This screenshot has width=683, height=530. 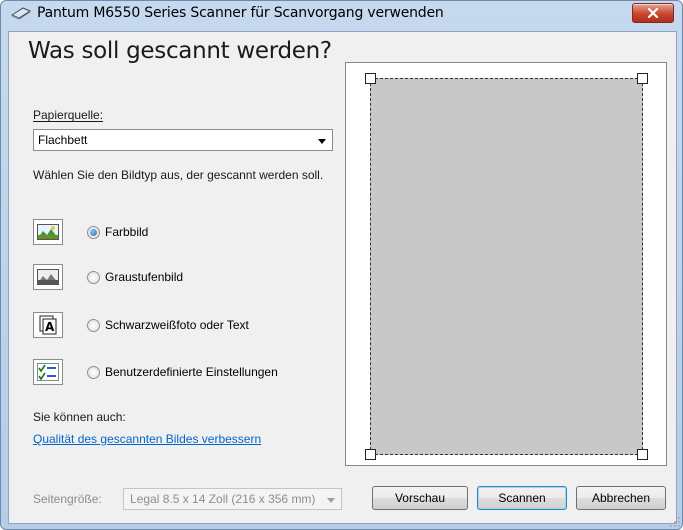 What do you see at coordinates (675, 522) in the screenshot?
I see `resize-grip-icon` at bounding box center [675, 522].